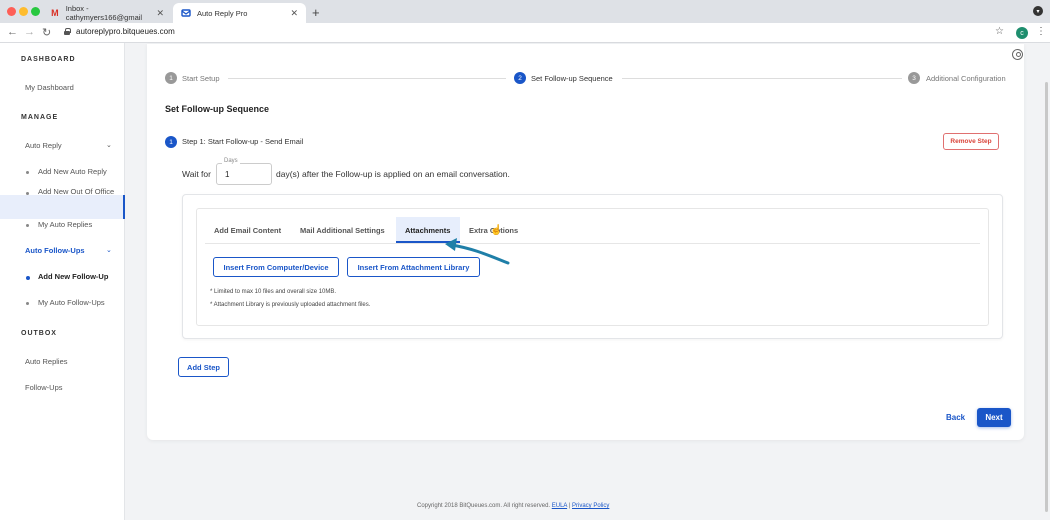 The width and height of the screenshot is (1050, 520). I want to click on page-title: Set Follow-up Sequence, so click(217, 109).